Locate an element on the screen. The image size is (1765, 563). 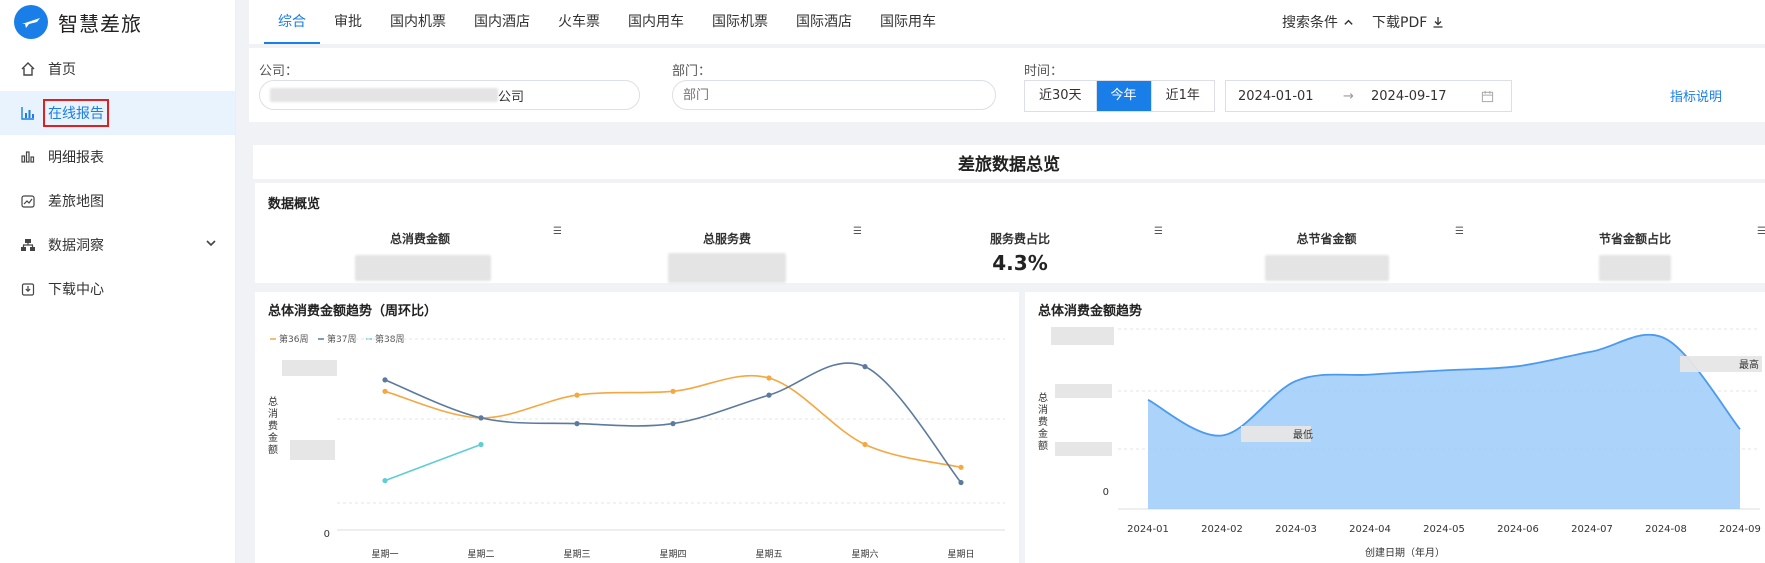
tab-intl-flight: 国际机票 is located at coordinates (740, 22).